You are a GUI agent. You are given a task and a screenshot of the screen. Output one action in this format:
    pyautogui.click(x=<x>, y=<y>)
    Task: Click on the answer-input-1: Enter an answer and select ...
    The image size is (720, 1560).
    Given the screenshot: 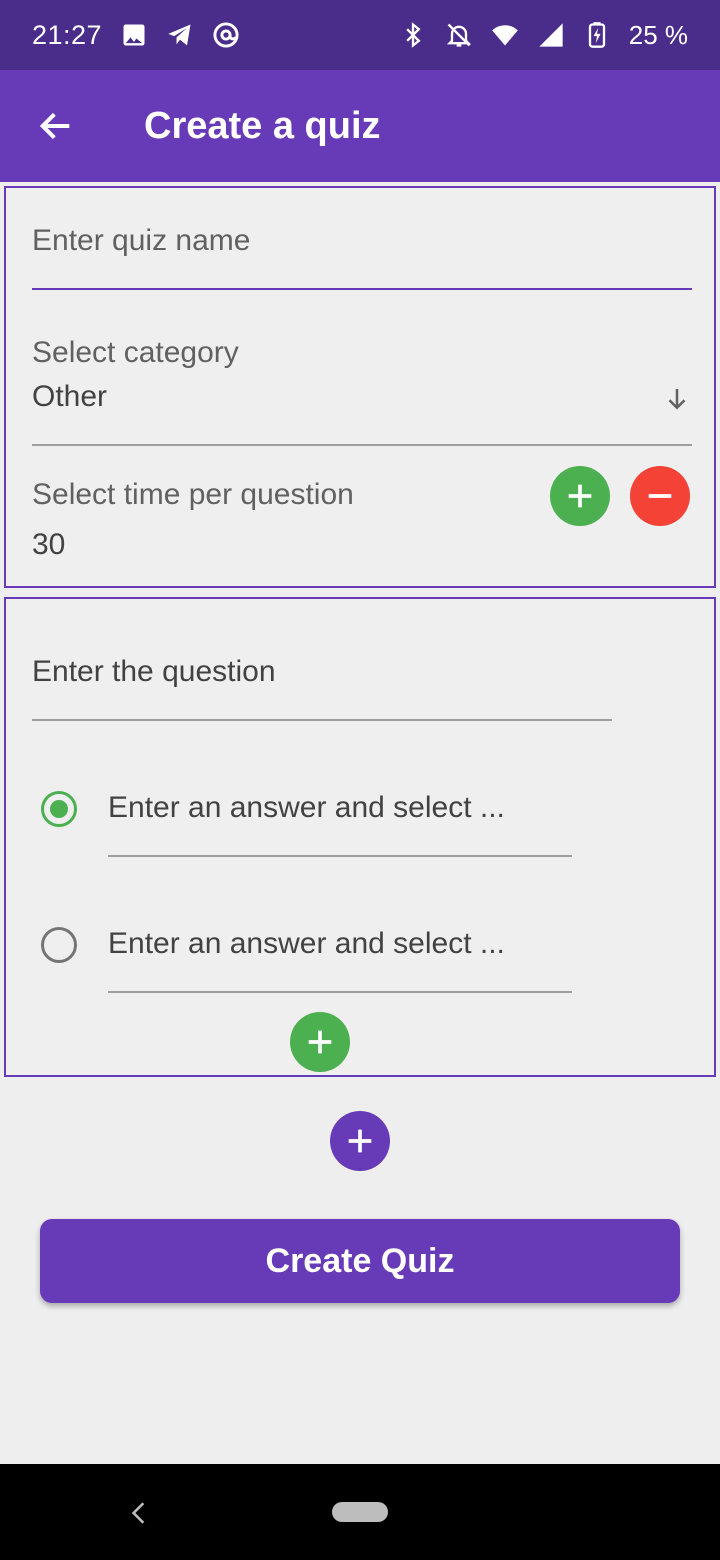 What is the action you would take?
    pyautogui.click(x=306, y=808)
    